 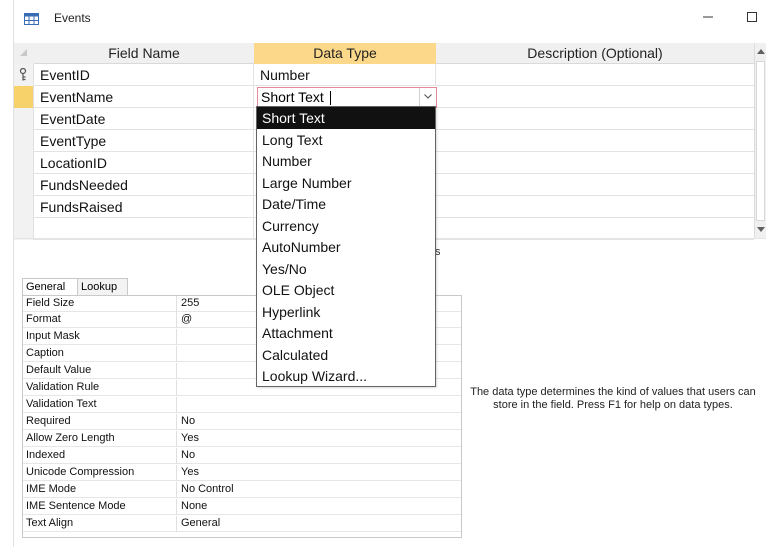 I want to click on dropdown-option-hyperlink: Hyperlink, so click(x=346, y=312).